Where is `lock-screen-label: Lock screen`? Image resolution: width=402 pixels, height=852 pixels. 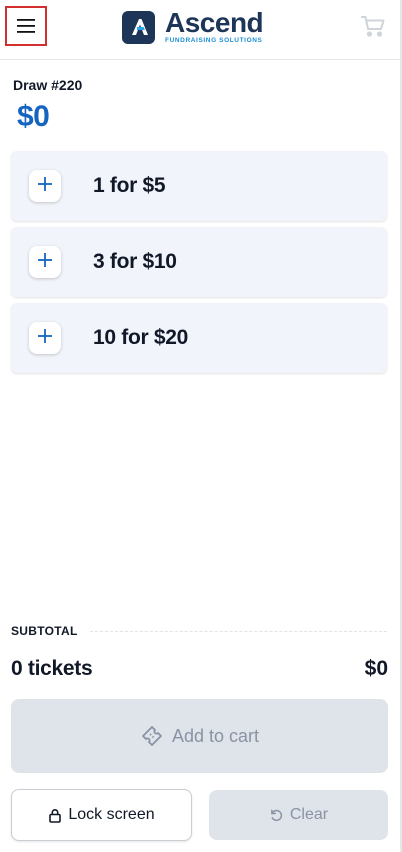 lock-screen-label: Lock screen is located at coordinates (111, 814).